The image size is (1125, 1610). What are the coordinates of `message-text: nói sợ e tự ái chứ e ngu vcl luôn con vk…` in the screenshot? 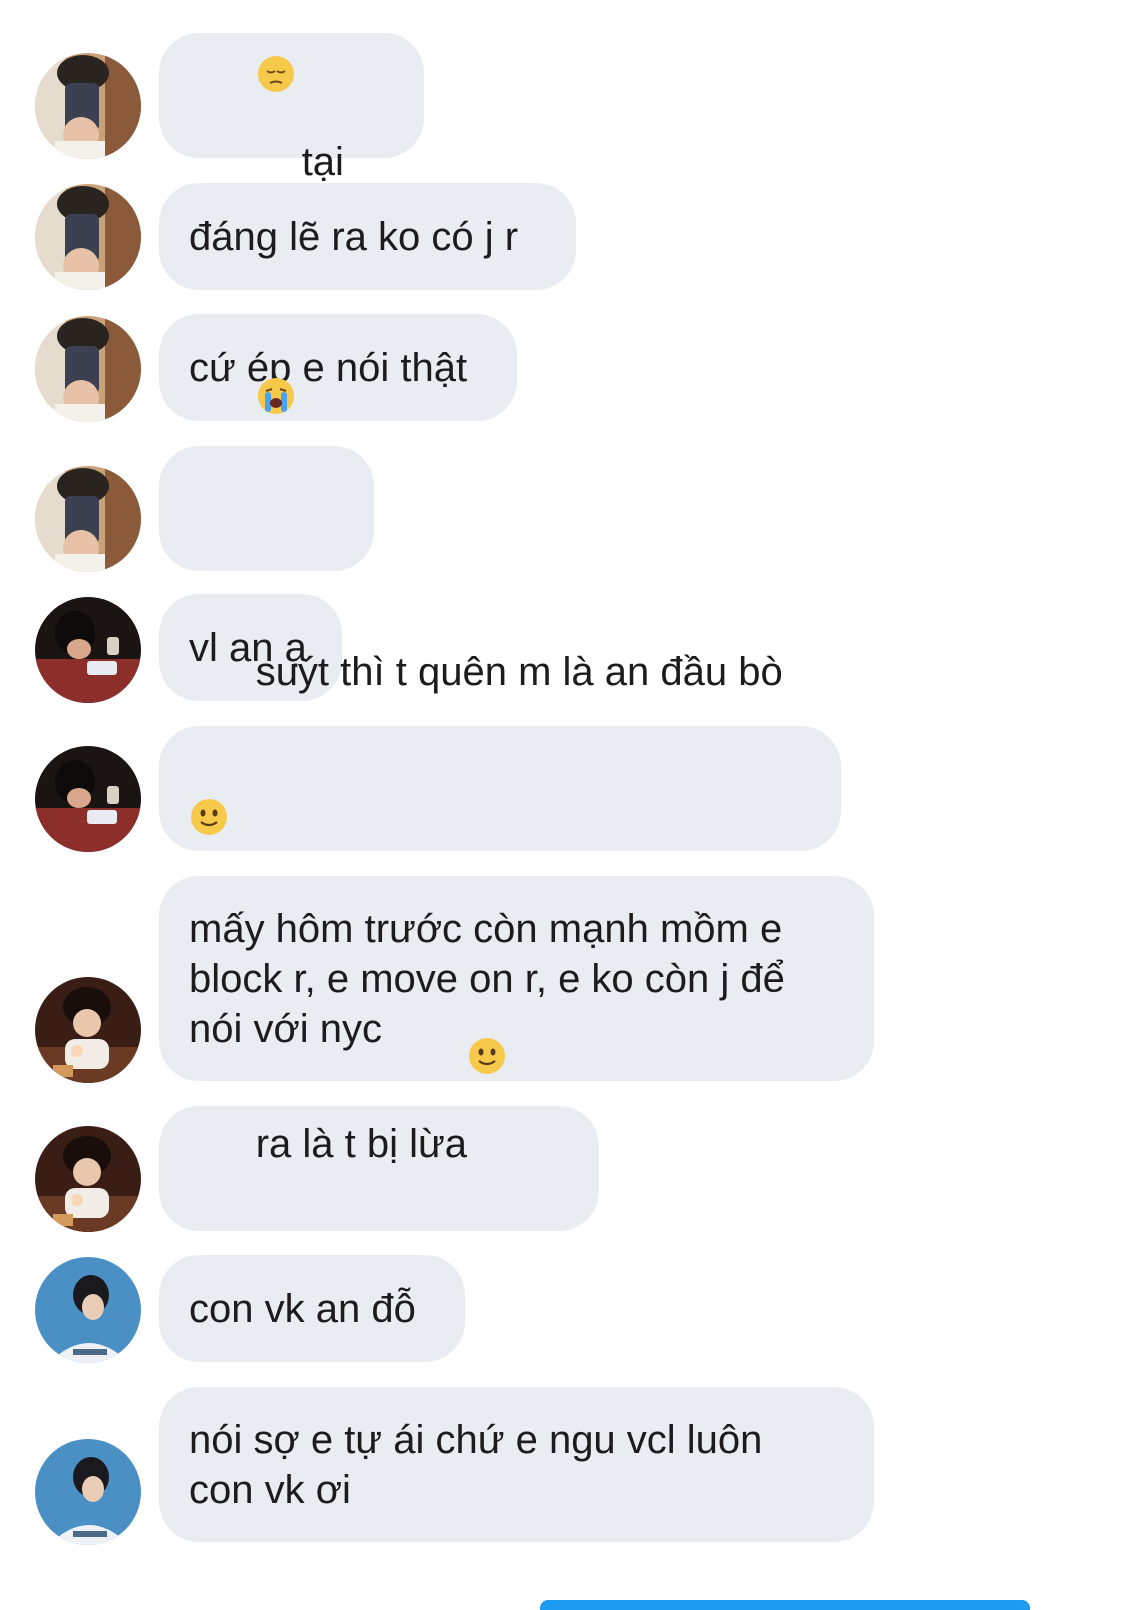 It's located at (481, 1464).